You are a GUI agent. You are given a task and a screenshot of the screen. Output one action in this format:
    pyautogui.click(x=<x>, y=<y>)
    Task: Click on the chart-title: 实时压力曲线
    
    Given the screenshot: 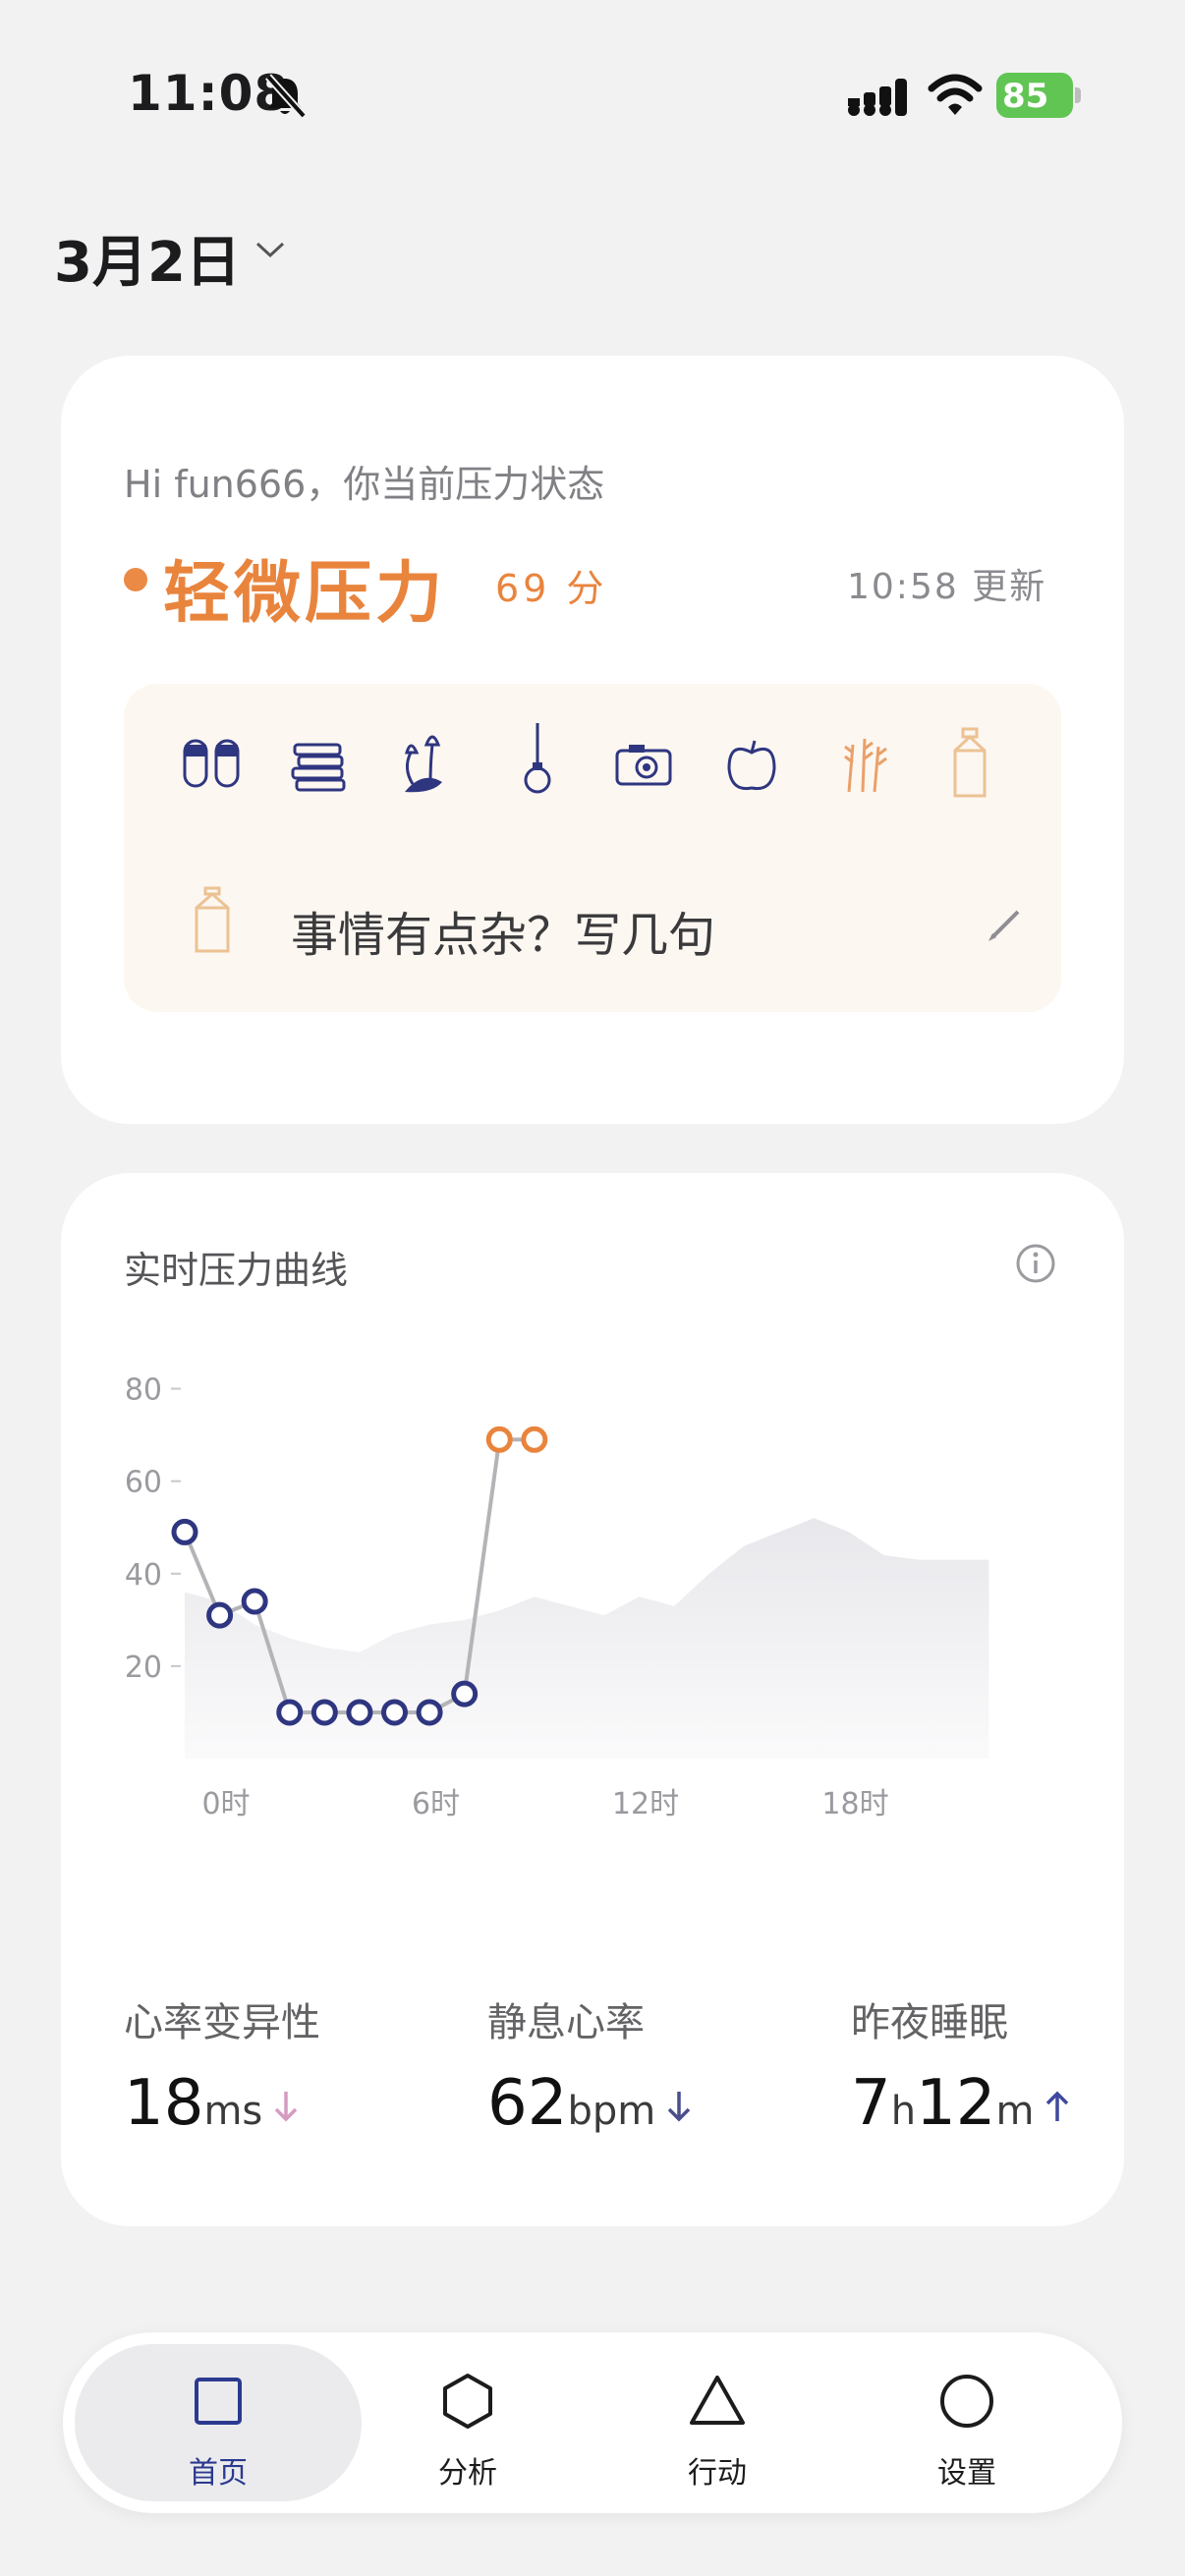 What is the action you would take?
    pyautogui.click(x=237, y=1270)
    